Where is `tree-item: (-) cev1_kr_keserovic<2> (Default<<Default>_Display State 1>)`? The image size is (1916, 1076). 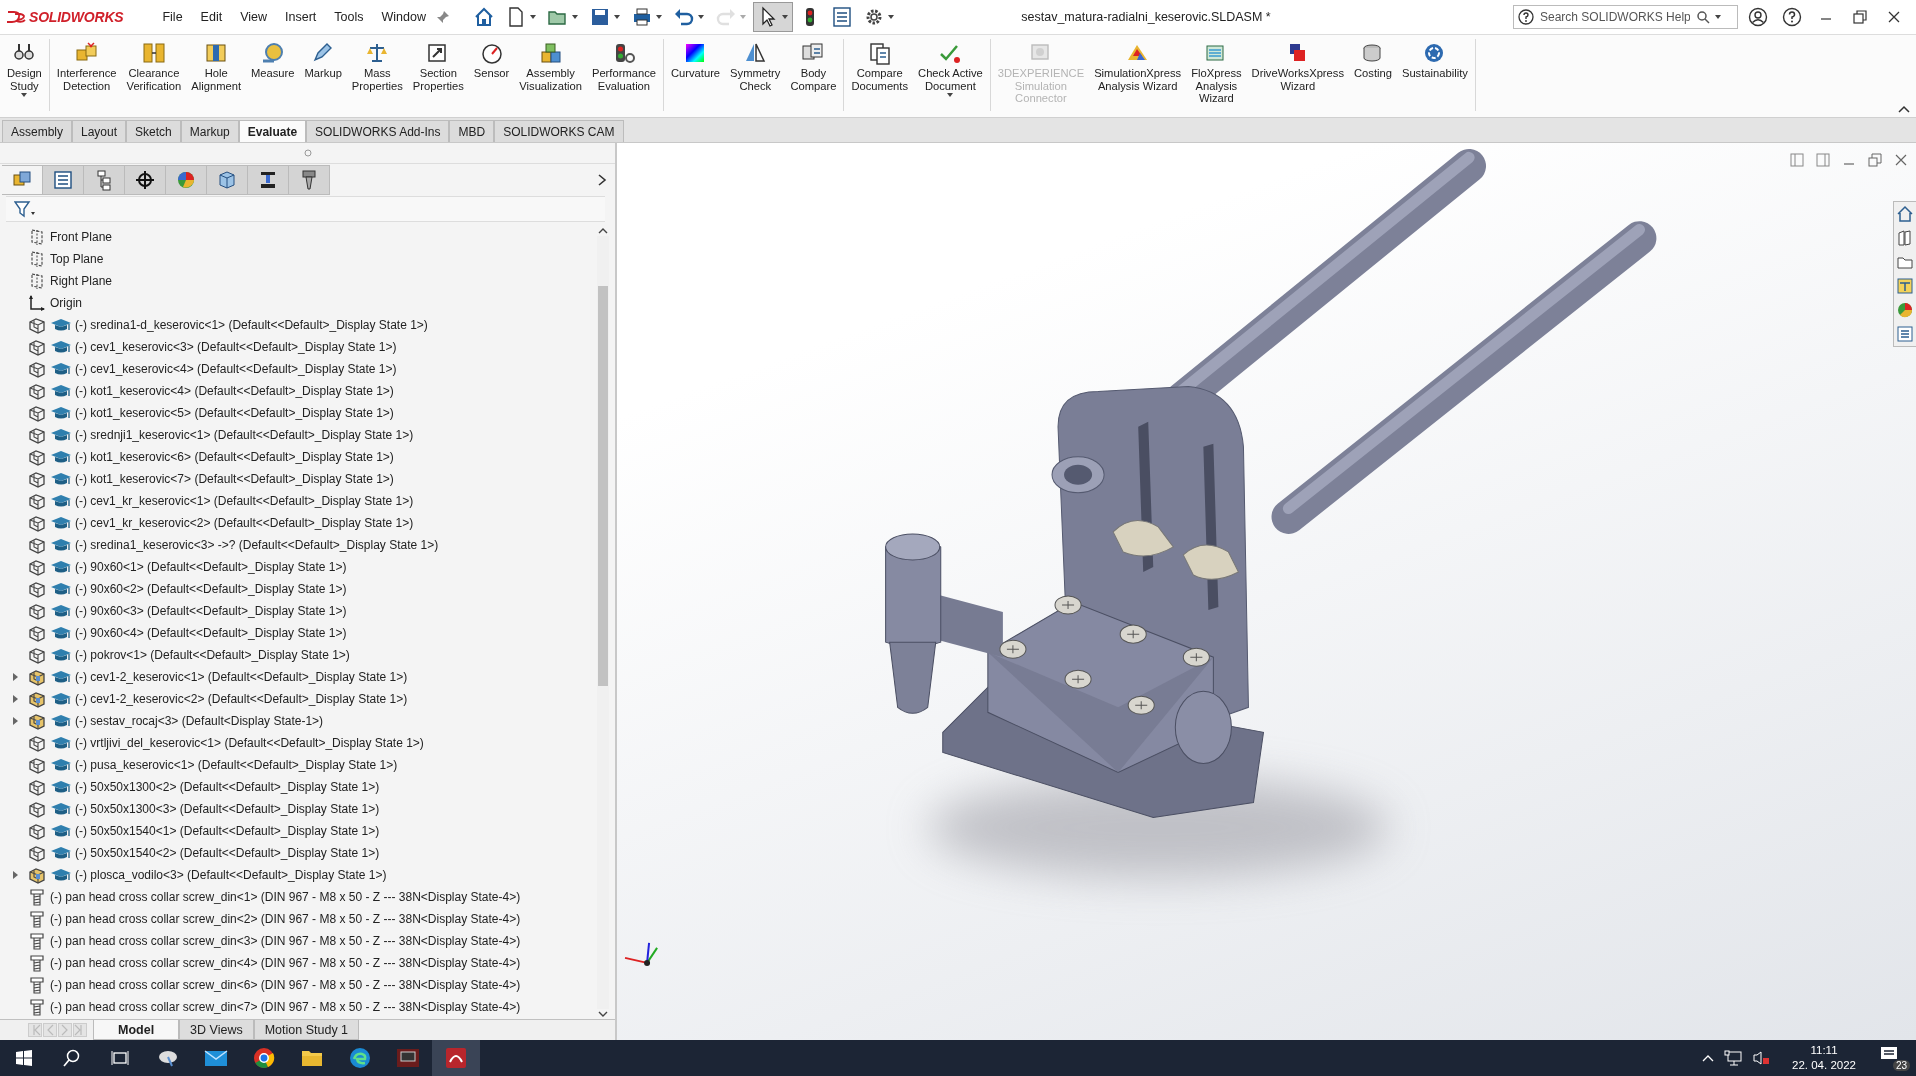
tree-item: (-) cev1_kr_keserovic<2> (Default<<Default>_Display State 1>) is located at coordinates (298, 523).